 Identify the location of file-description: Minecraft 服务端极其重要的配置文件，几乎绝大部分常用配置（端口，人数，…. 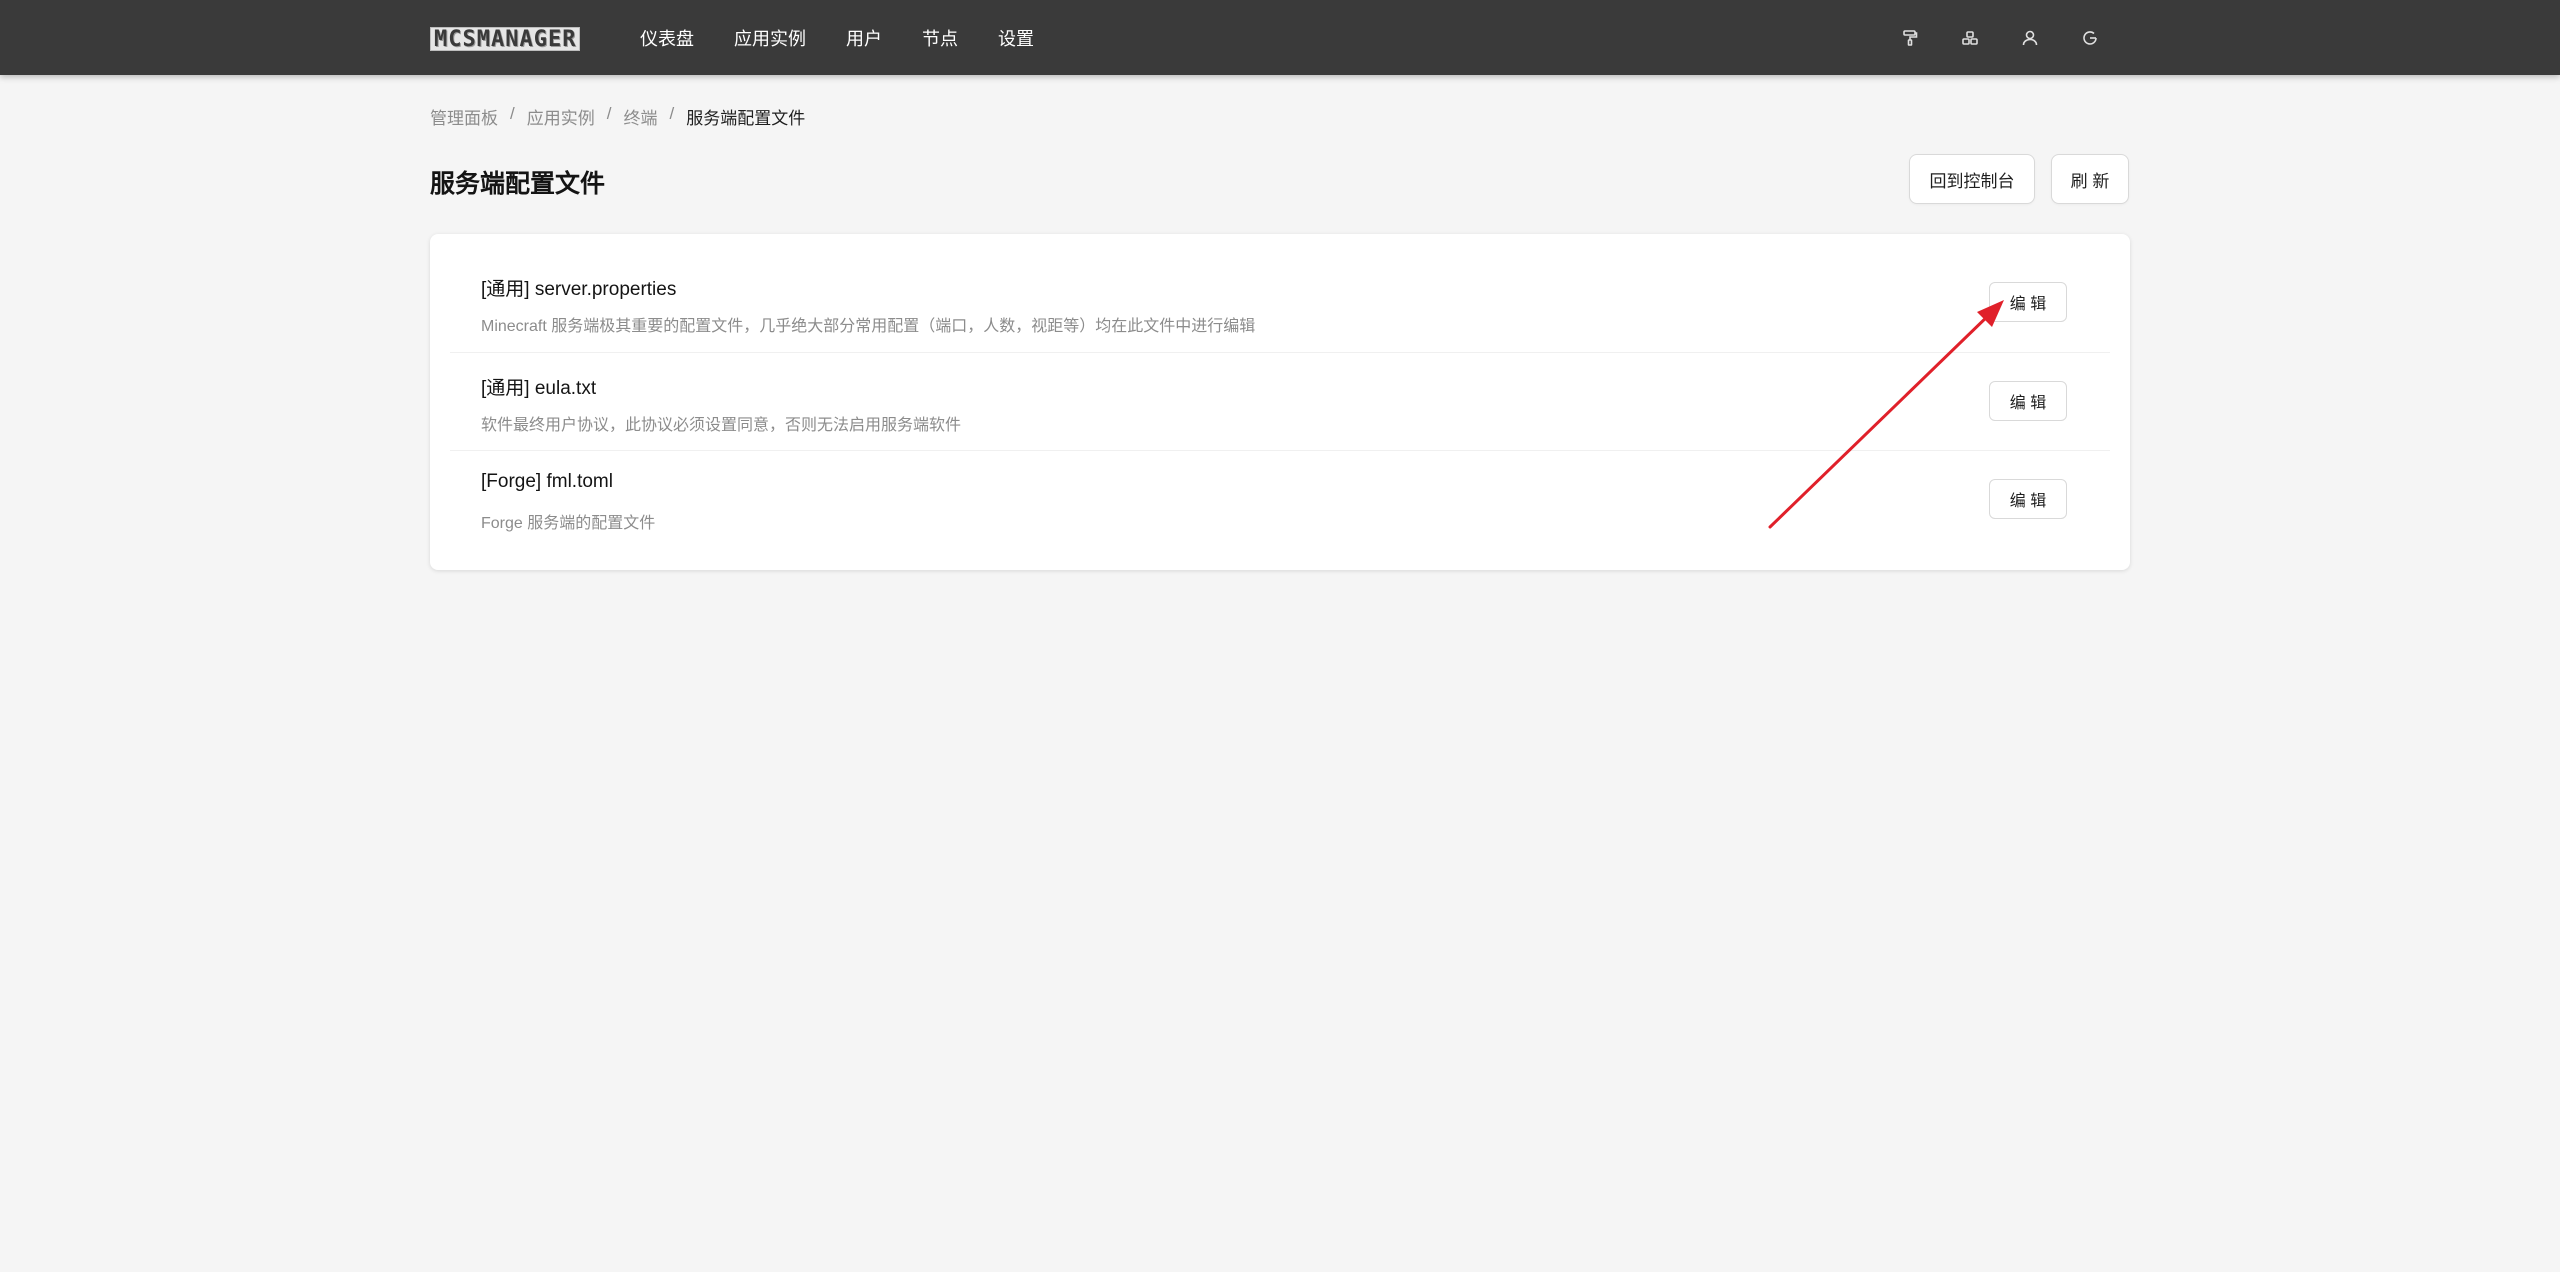
(868, 326).